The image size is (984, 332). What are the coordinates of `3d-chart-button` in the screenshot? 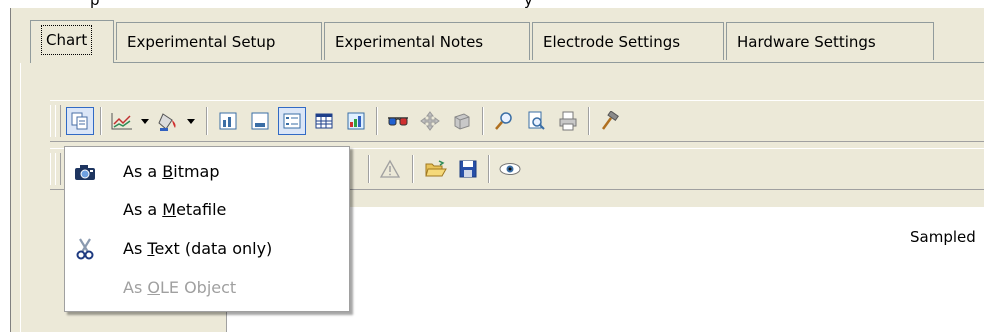 It's located at (356, 121).